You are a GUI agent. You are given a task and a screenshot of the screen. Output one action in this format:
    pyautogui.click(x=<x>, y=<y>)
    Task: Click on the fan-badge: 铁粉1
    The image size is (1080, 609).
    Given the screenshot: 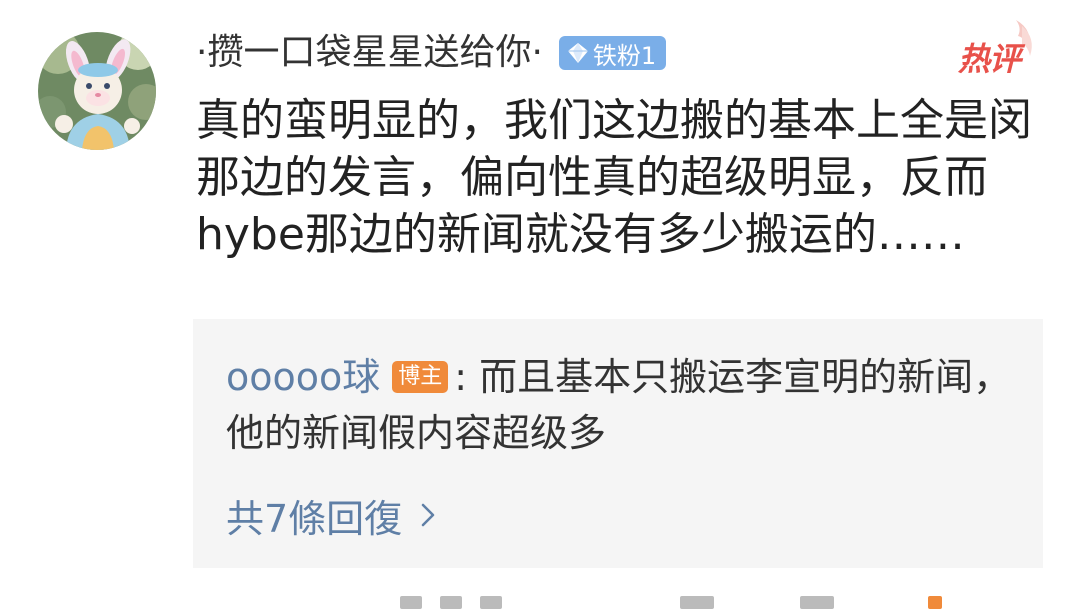 What is the action you would take?
    pyautogui.click(x=612, y=53)
    